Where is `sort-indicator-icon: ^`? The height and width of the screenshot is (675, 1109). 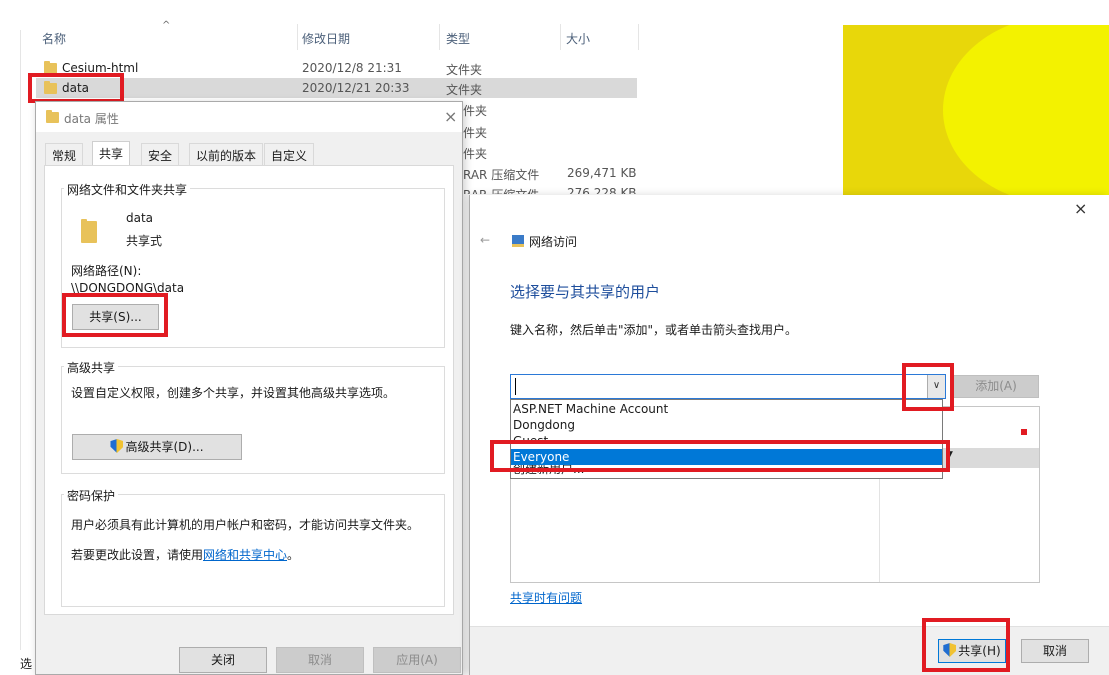 sort-indicator-icon: ^ is located at coordinates (166, 25).